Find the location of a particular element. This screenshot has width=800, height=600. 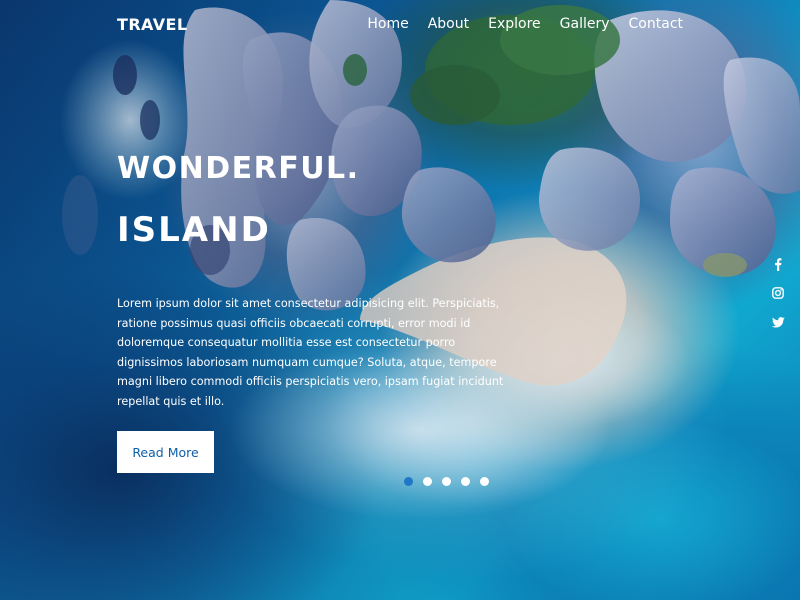

nav-item-gallery: Gallery is located at coordinates (585, 24).